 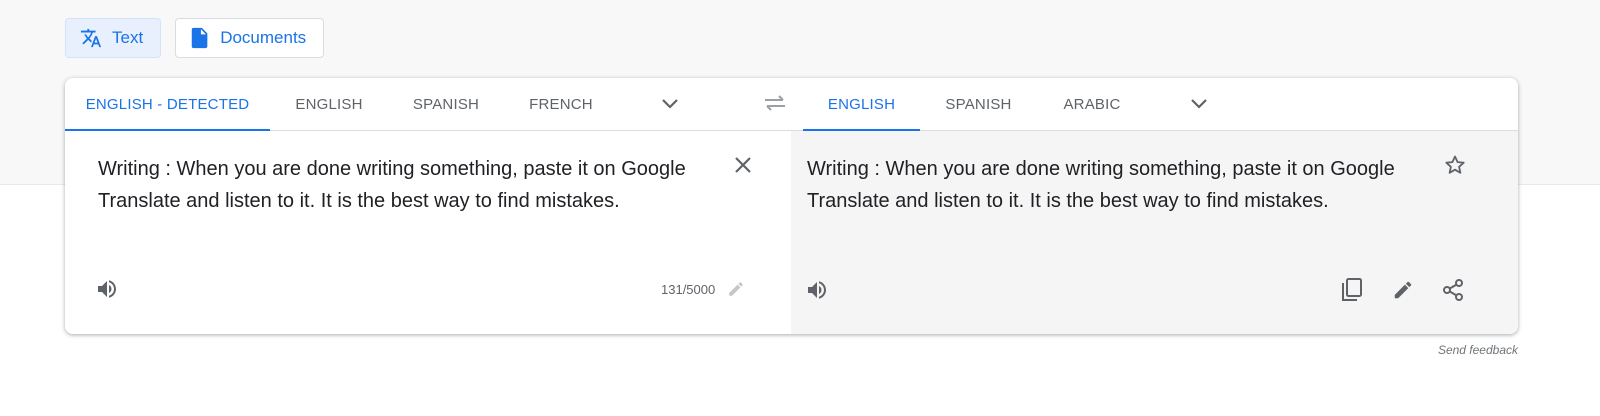 I want to click on clear-source-button, so click(x=743, y=167).